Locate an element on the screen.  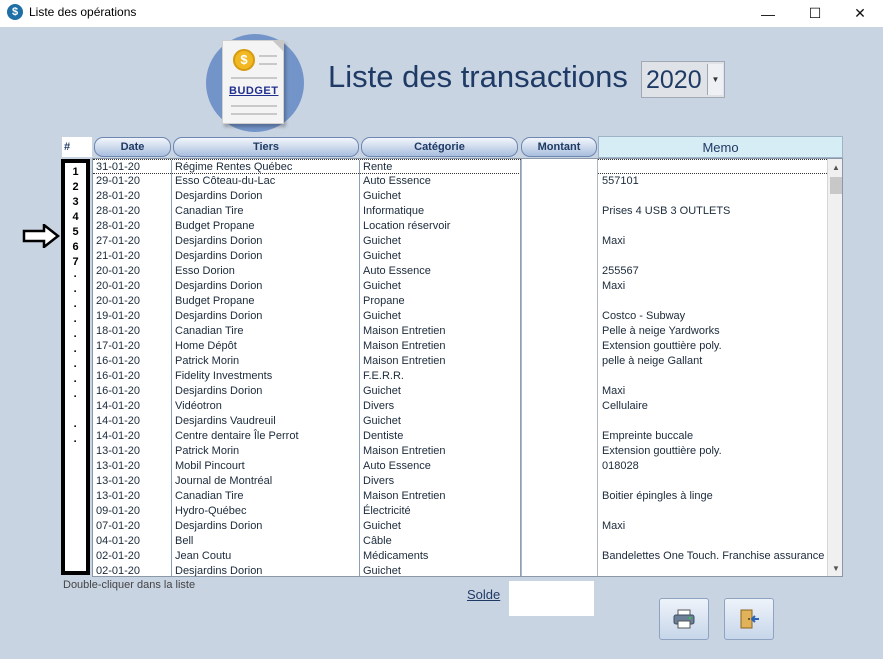
cell-tiers: Bell is located at coordinates (266, 541).